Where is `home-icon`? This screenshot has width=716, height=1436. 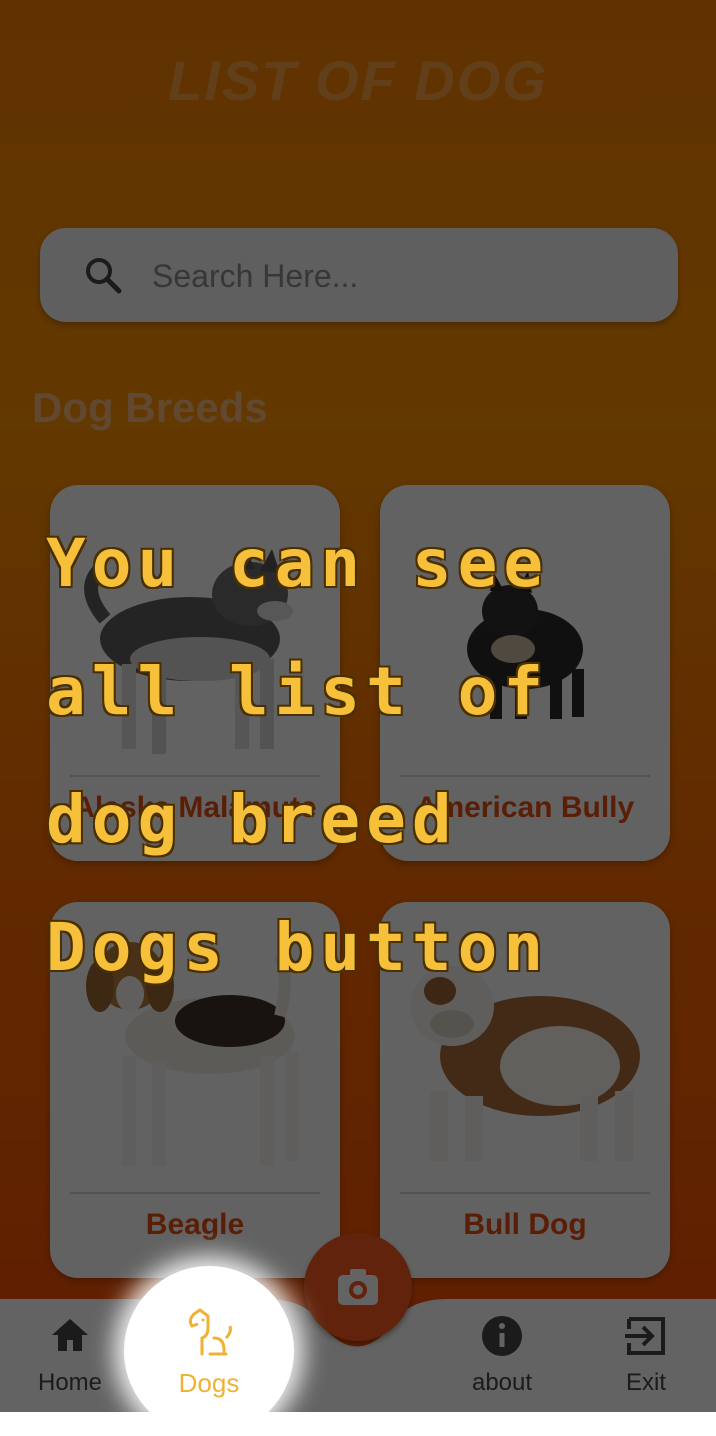 home-icon is located at coordinates (70, 1337).